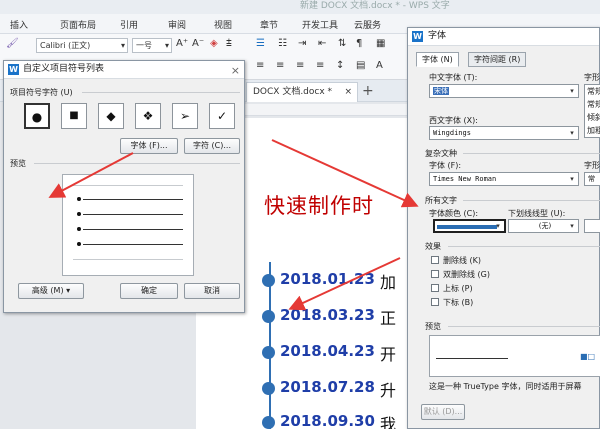 This screenshot has width=600, height=429. What do you see at coordinates (345, 173) in the screenshot?
I see `arrow-to-font-color` at bounding box center [345, 173].